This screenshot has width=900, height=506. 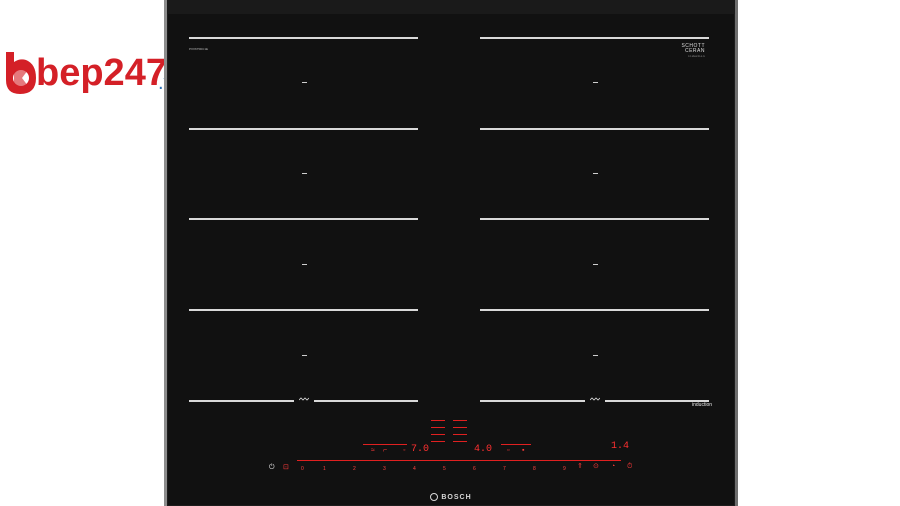 What do you see at coordinates (620, 446) in the screenshot?
I see `timer-display: 1.4` at bounding box center [620, 446].